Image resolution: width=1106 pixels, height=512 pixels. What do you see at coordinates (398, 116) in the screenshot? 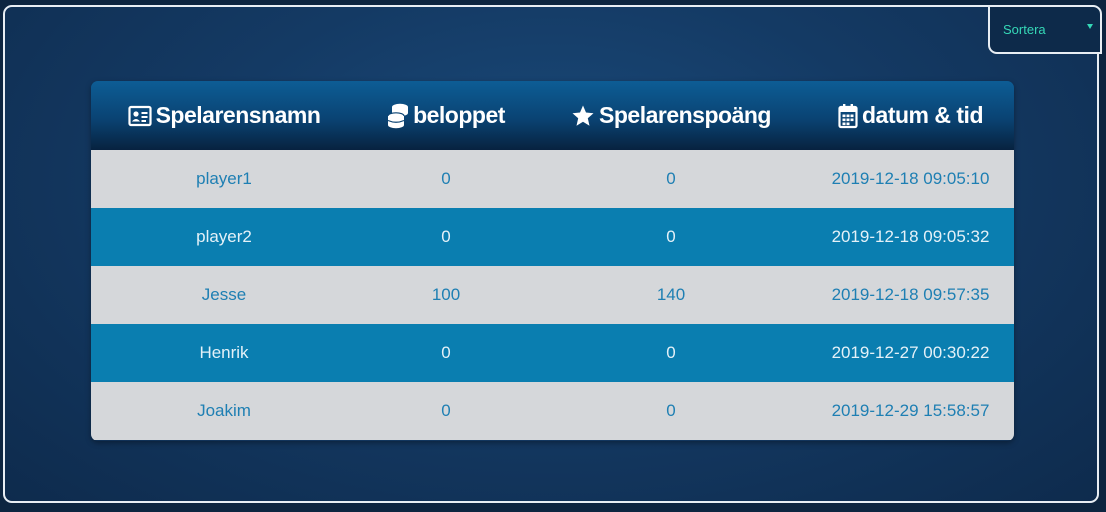
I see `coins-icon` at bounding box center [398, 116].